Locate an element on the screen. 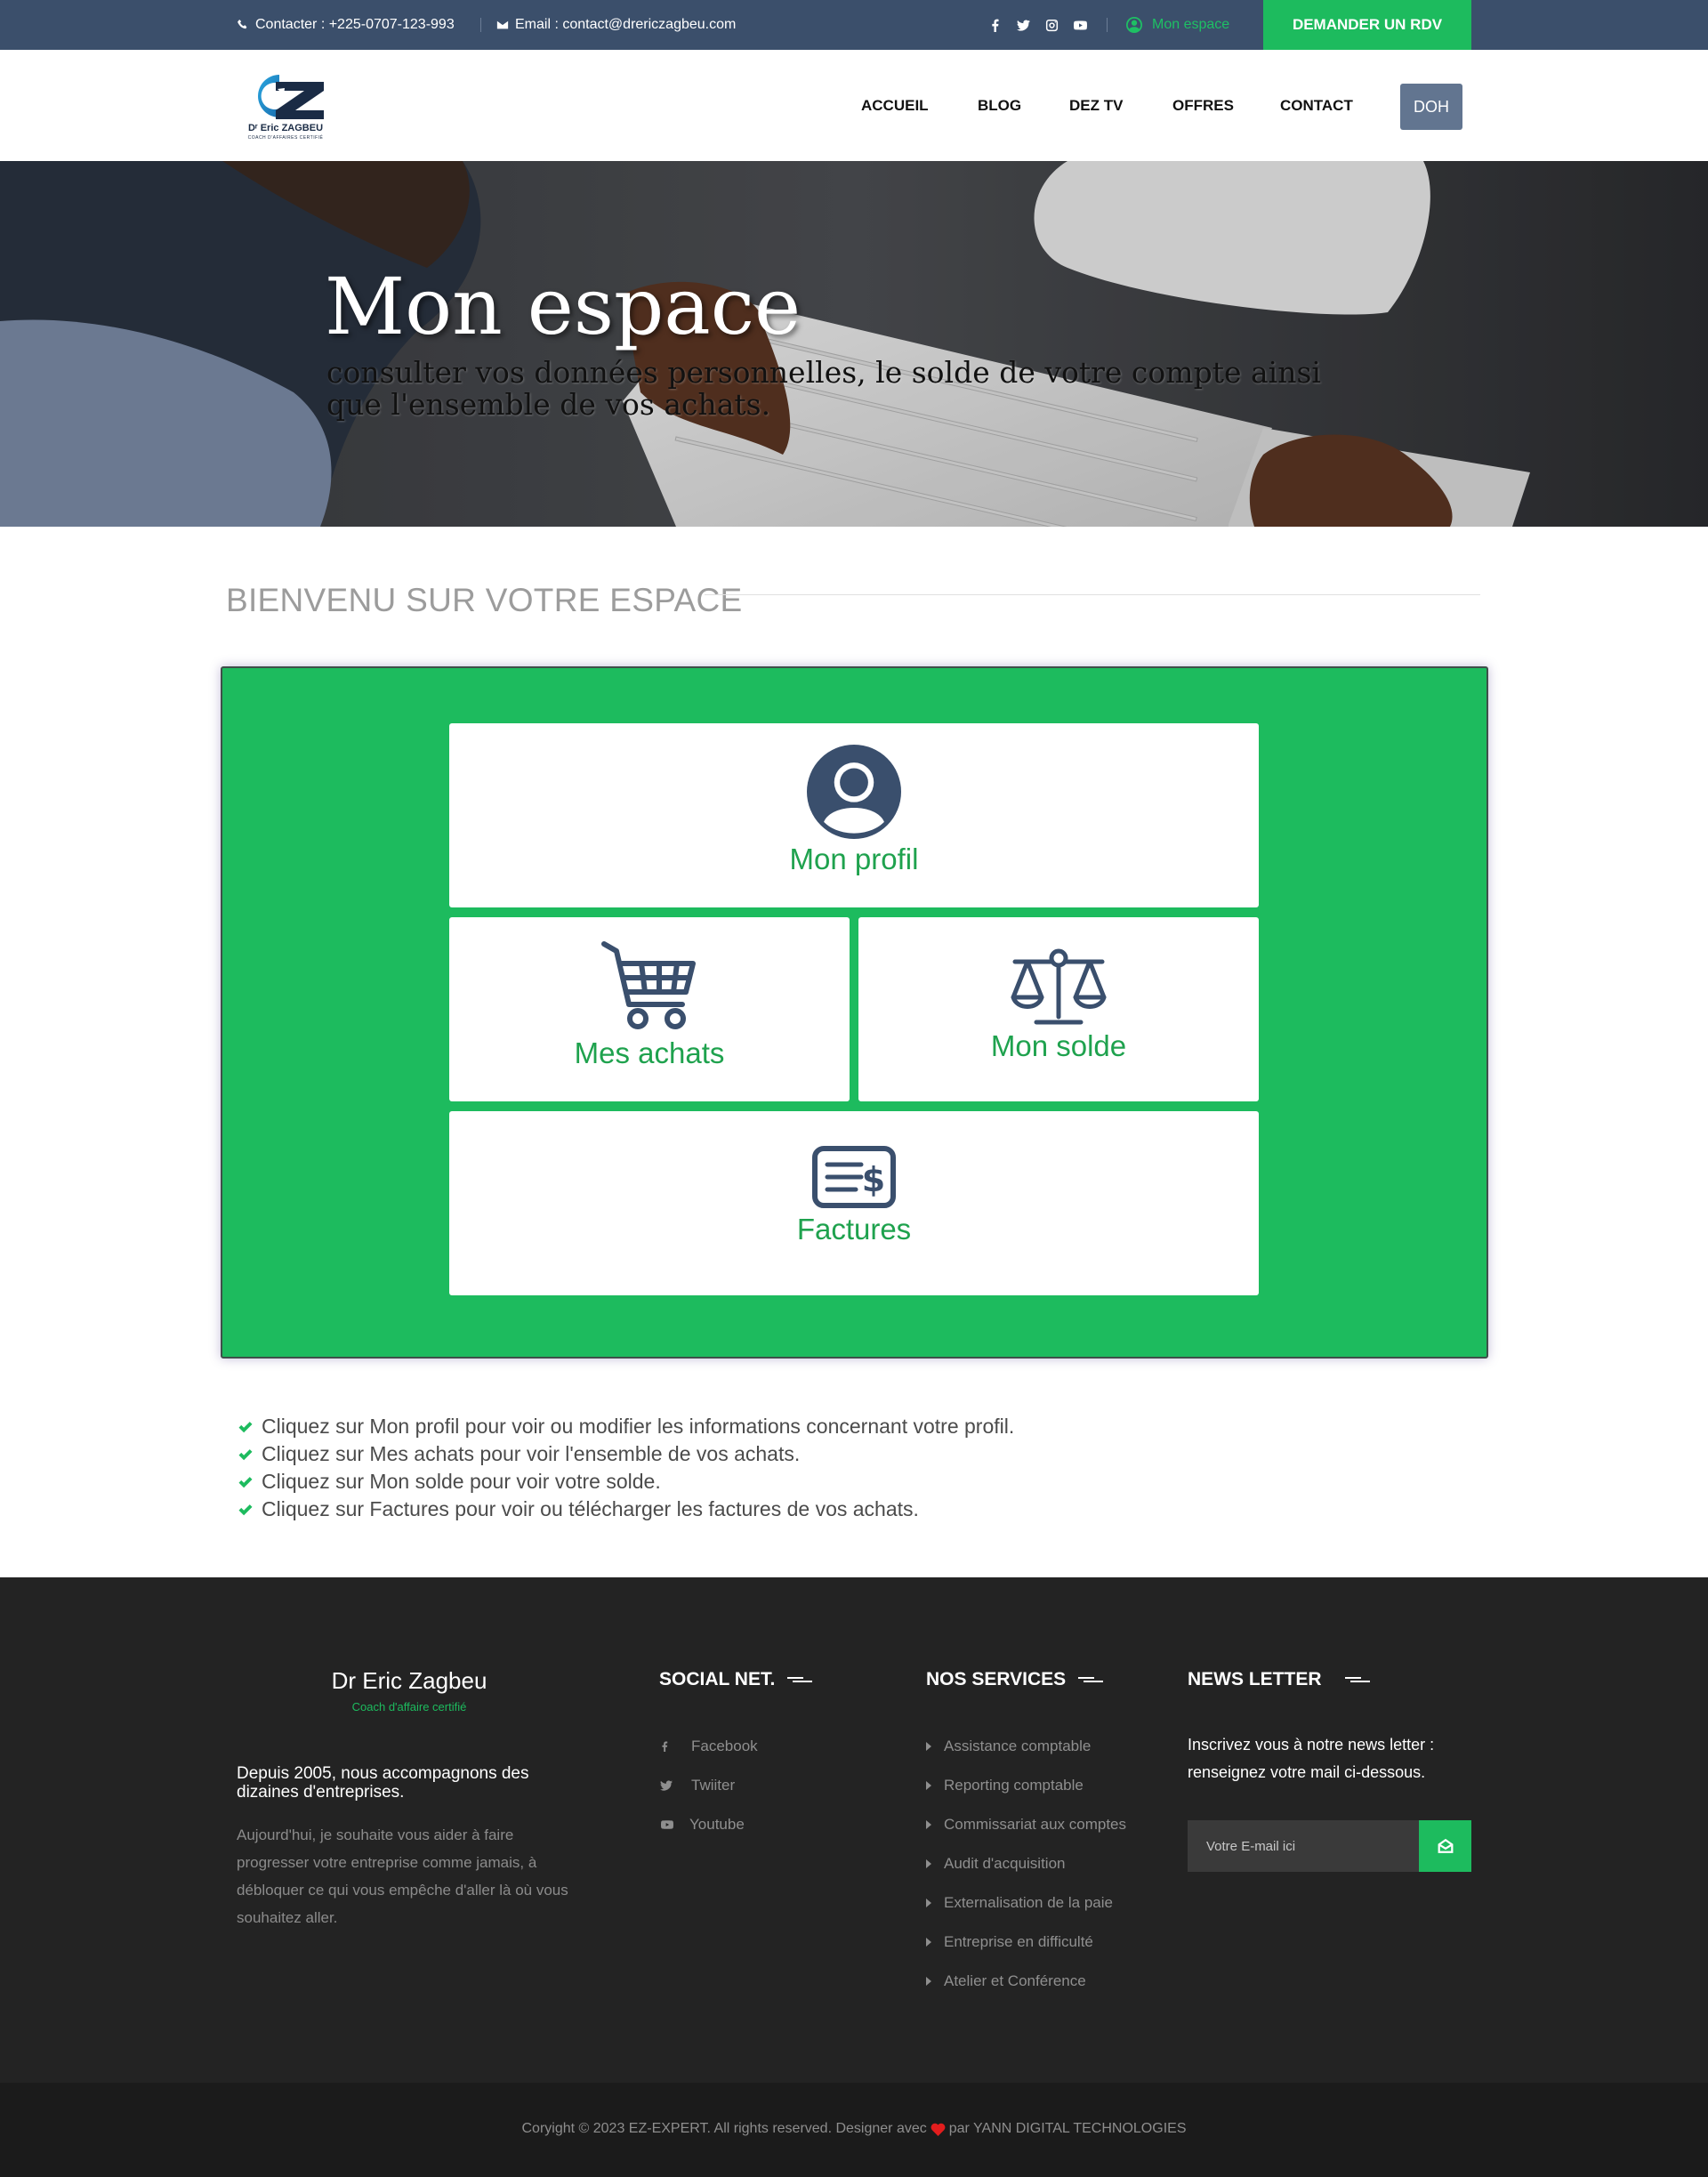 This screenshot has width=1708, height=2177. footer-brand-tagline: Coach d'affaire certifié is located at coordinates (409, 1707).